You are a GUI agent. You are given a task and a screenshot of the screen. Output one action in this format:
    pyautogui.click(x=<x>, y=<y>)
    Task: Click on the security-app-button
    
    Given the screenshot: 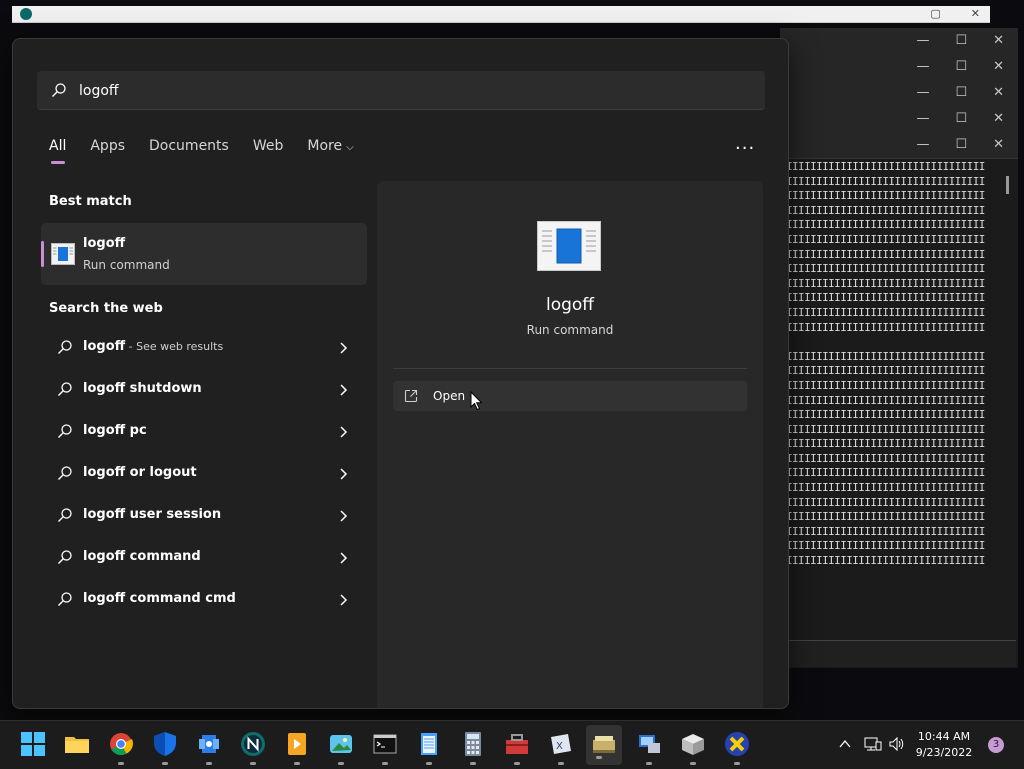 What is the action you would take?
    pyautogui.click(x=165, y=748)
    